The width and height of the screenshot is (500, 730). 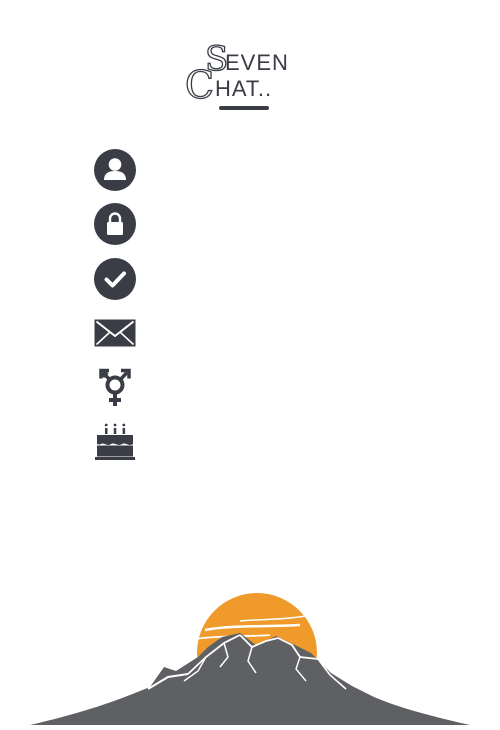 I want to click on envelope-icon, so click(x=115, y=333).